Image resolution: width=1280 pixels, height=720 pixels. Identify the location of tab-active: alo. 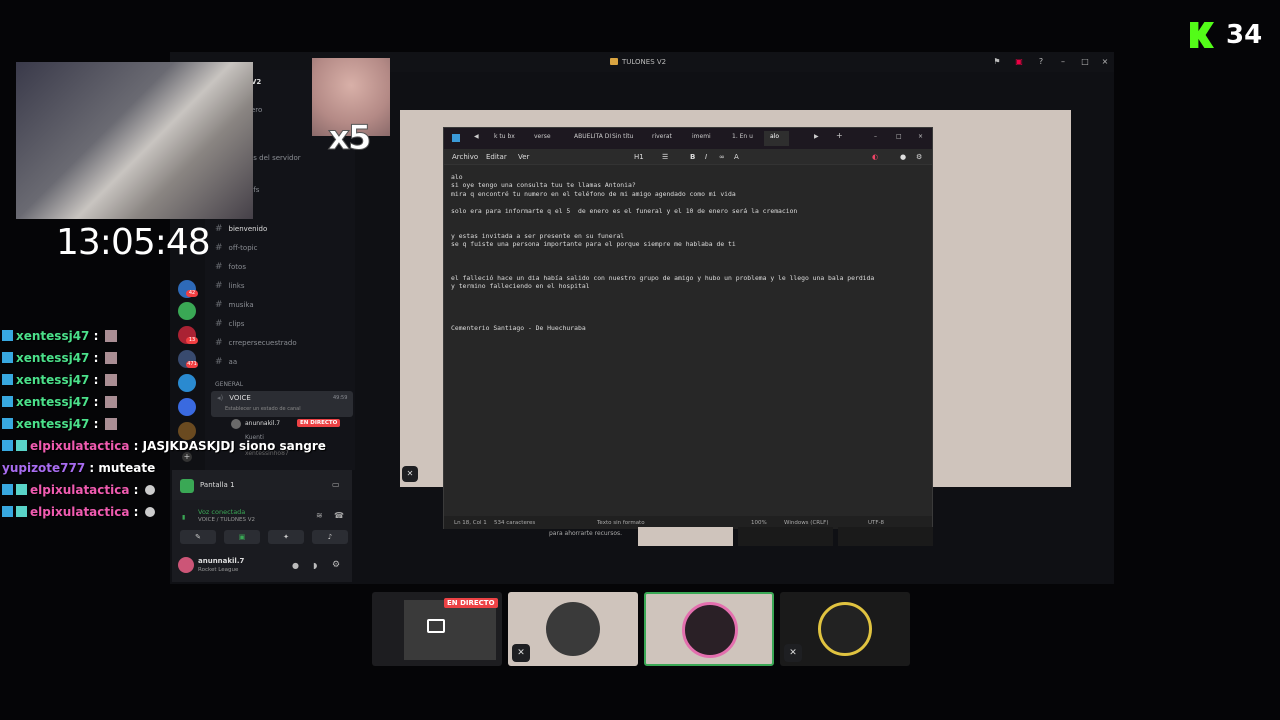
(777, 138).